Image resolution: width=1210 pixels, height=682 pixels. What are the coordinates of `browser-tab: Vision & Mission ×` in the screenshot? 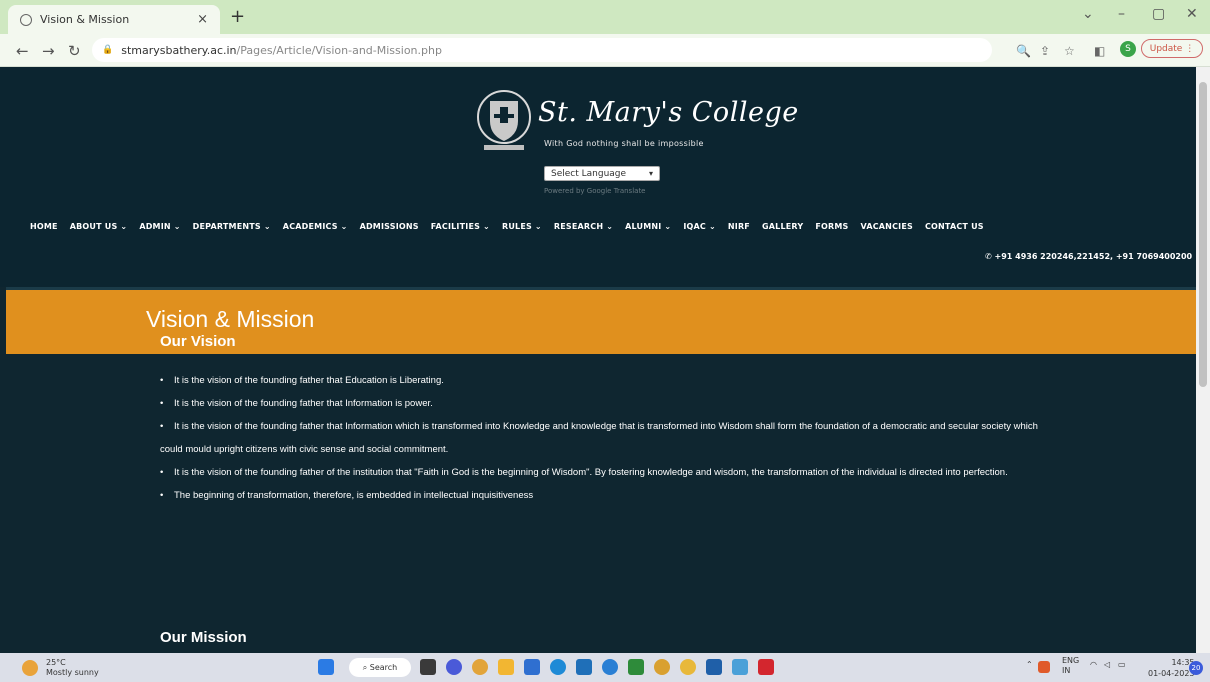 It's located at (114, 19).